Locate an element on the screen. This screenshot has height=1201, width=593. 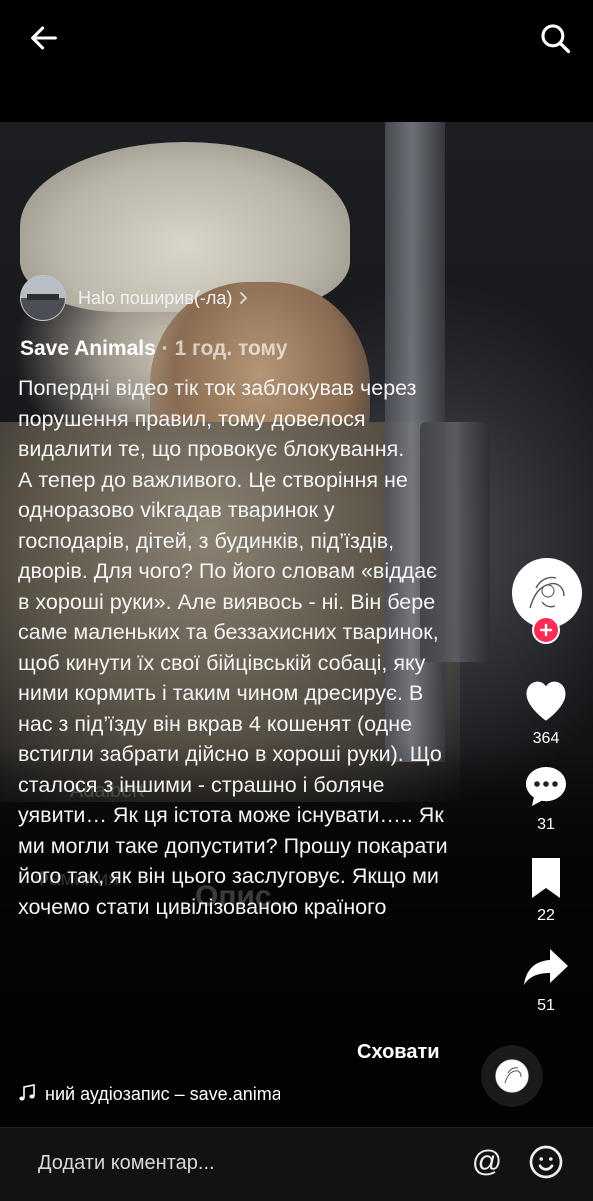
music-disc is located at coordinates (512, 1076).